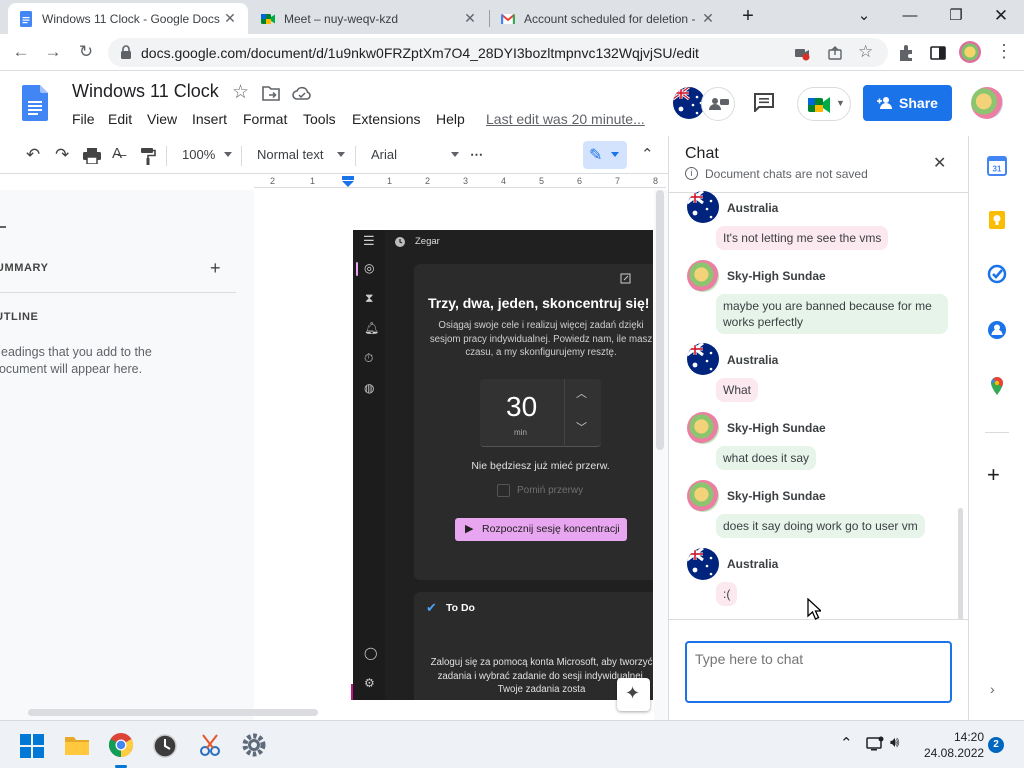  What do you see at coordinates (969, 737) in the screenshot?
I see `clock-time: 14:20` at bounding box center [969, 737].